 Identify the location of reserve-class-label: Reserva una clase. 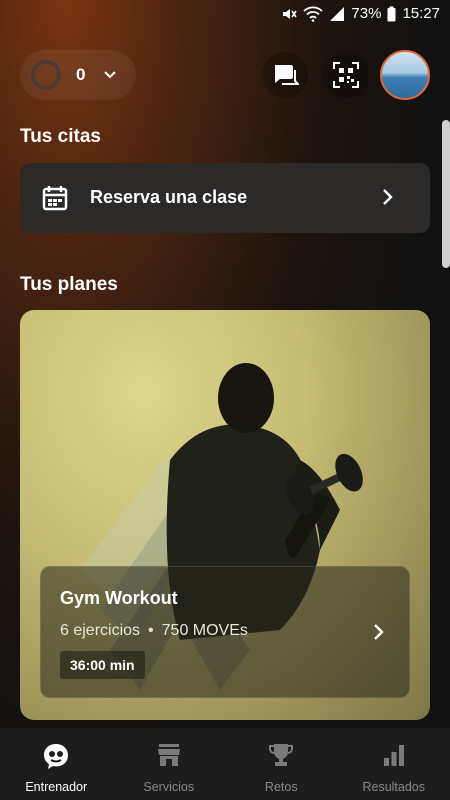
(169, 197).